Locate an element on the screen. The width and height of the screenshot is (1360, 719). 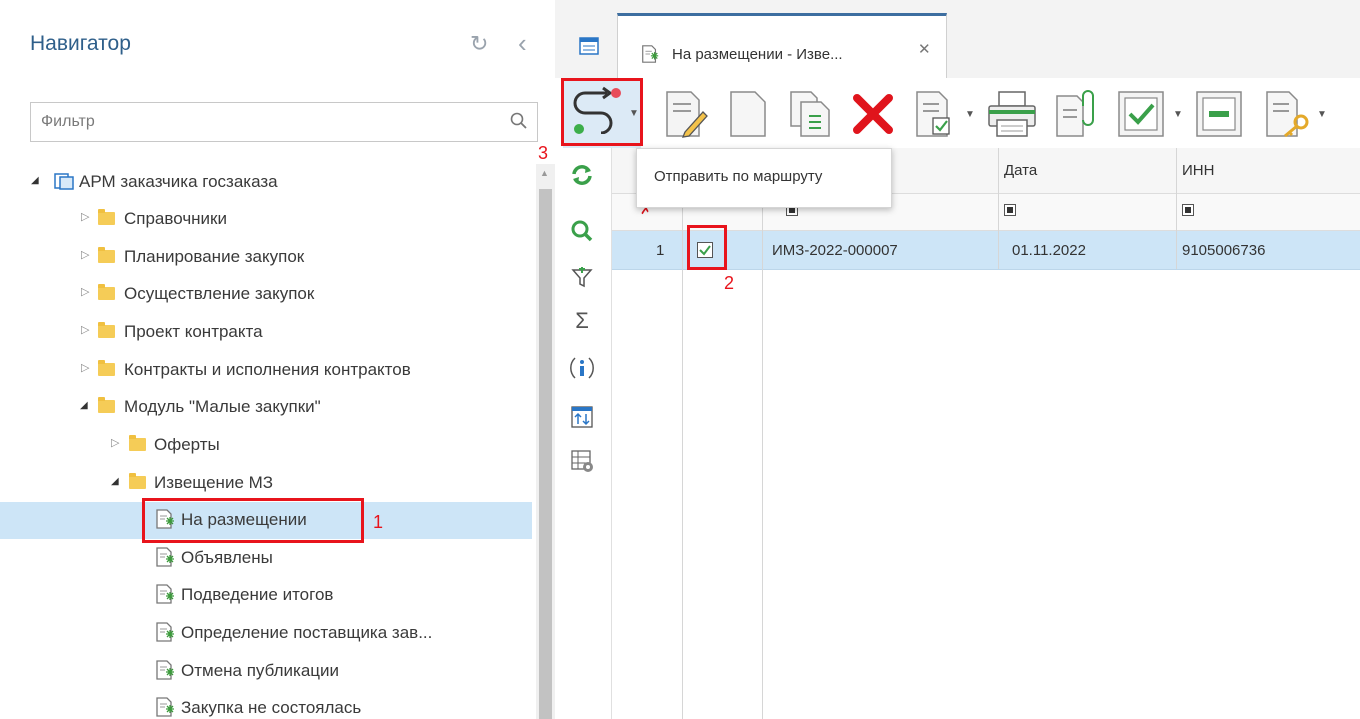
tree-item-podvedenie: Подведение итогов is located at coordinates (266, 595).